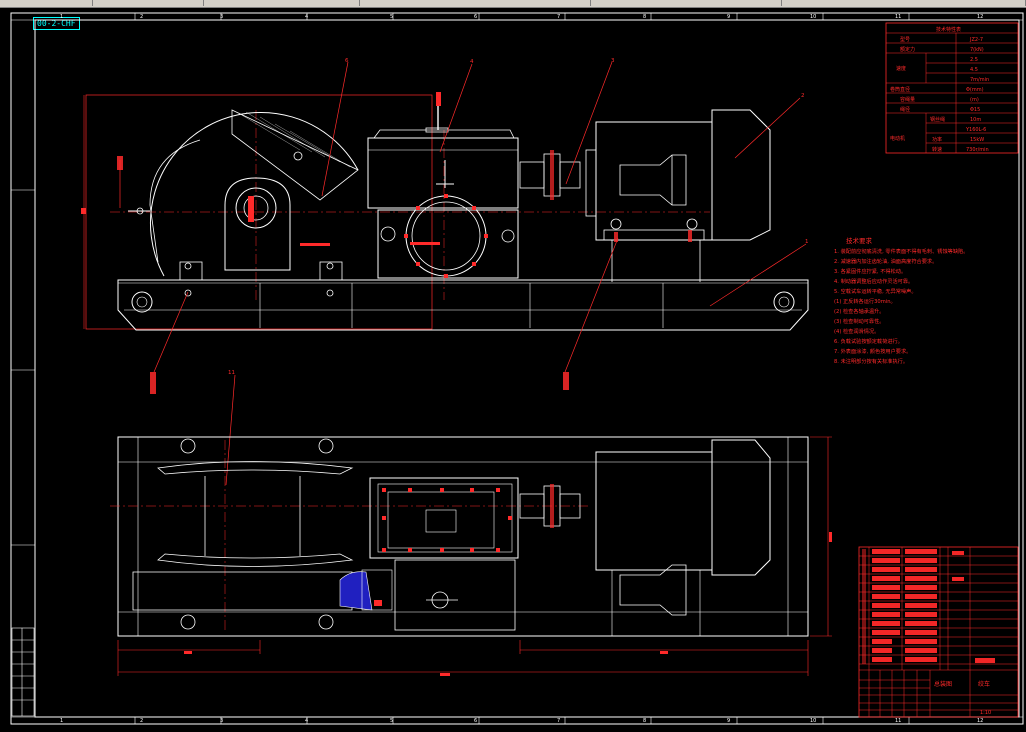  What do you see at coordinates (937, 139) in the screenshot?
I see `spec-cell: 功率` at bounding box center [937, 139].